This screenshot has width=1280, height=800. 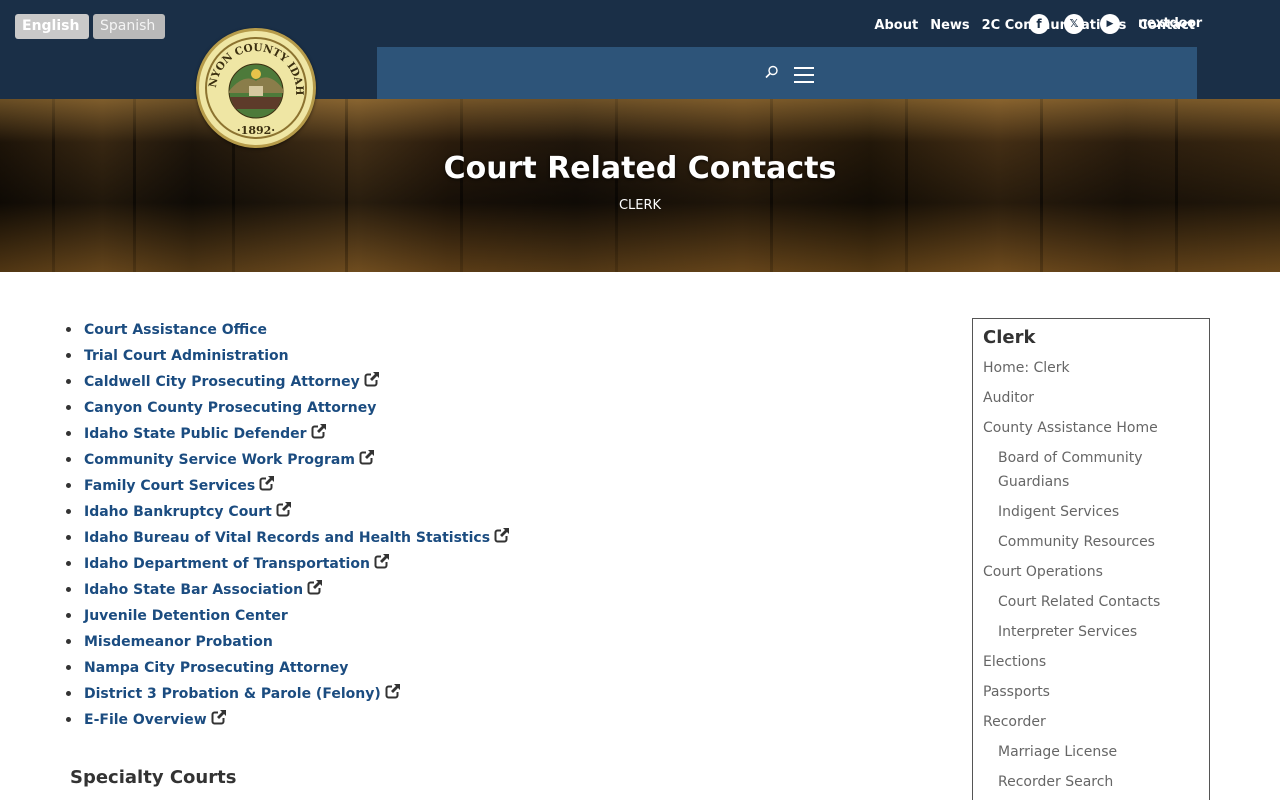 I want to click on list-item: Idaho Department of Transportation, so click(x=324, y=565).